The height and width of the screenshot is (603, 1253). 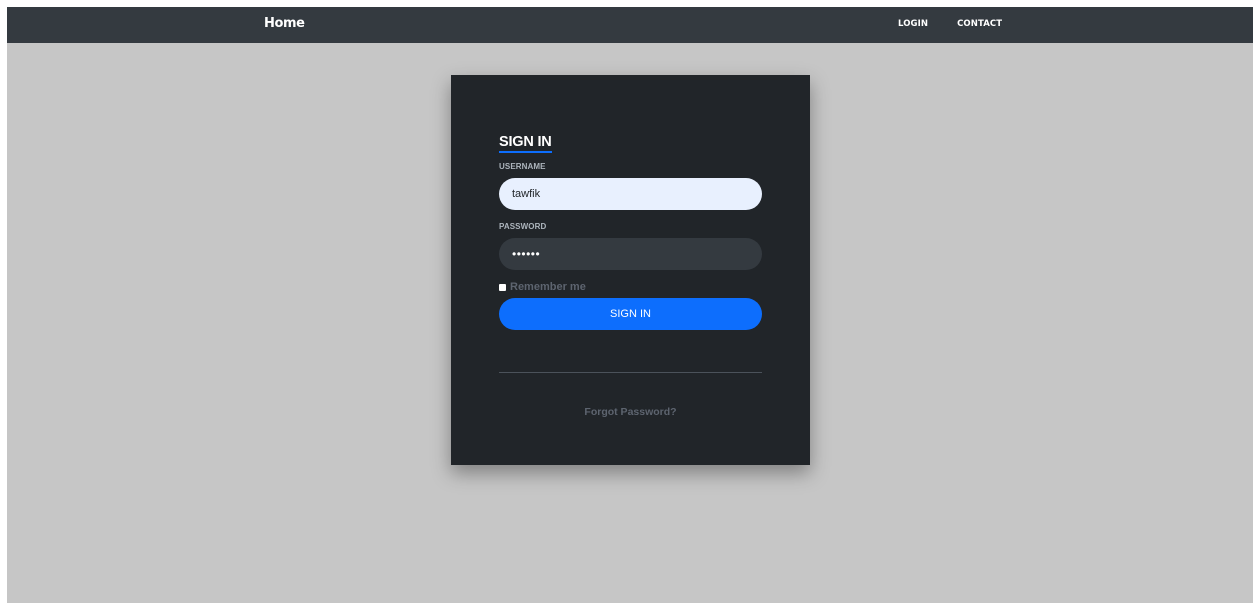 What do you see at coordinates (630, 372) in the screenshot?
I see `divider` at bounding box center [630, 372].